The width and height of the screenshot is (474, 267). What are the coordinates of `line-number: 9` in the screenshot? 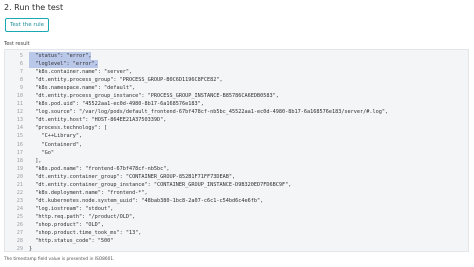 It's located at (21, 88).